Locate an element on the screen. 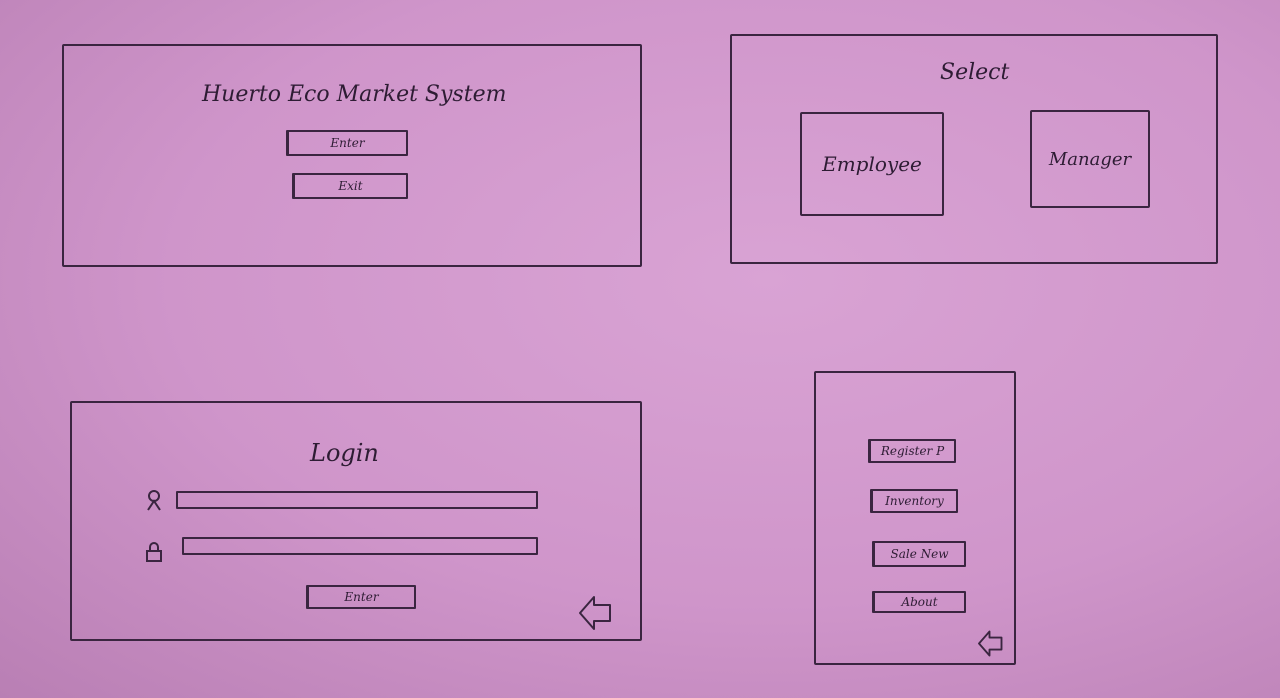  login-title: Login is located at coordinates (344, 453).